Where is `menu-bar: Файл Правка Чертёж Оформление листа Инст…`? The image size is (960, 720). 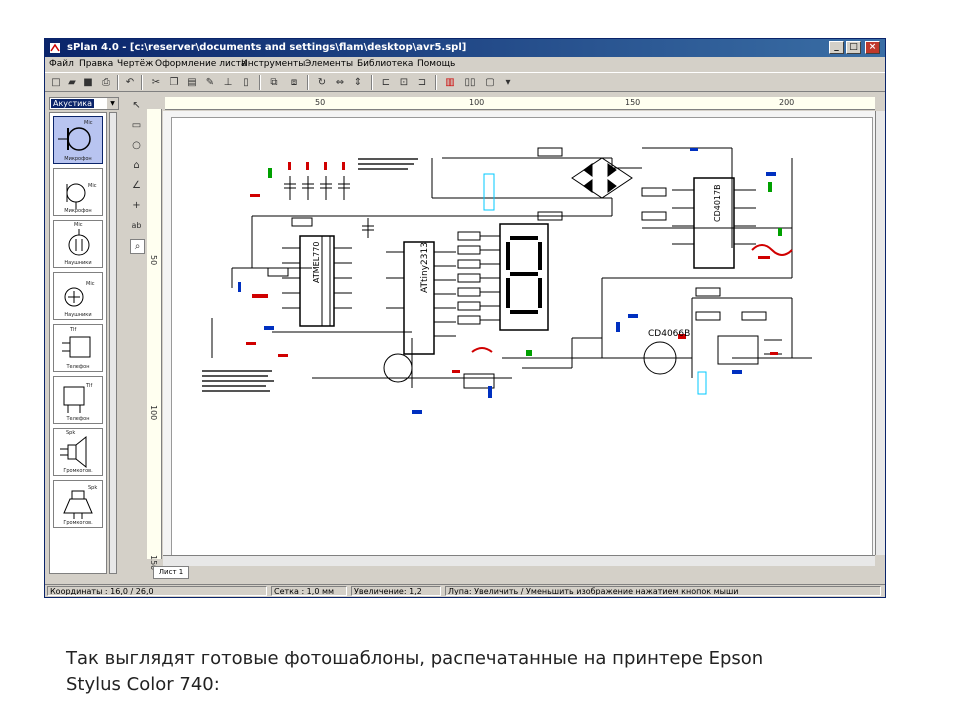 menu-bar: Файл Правка Чертёж Оформление листа Инст… is located at coordinates (465, 64).